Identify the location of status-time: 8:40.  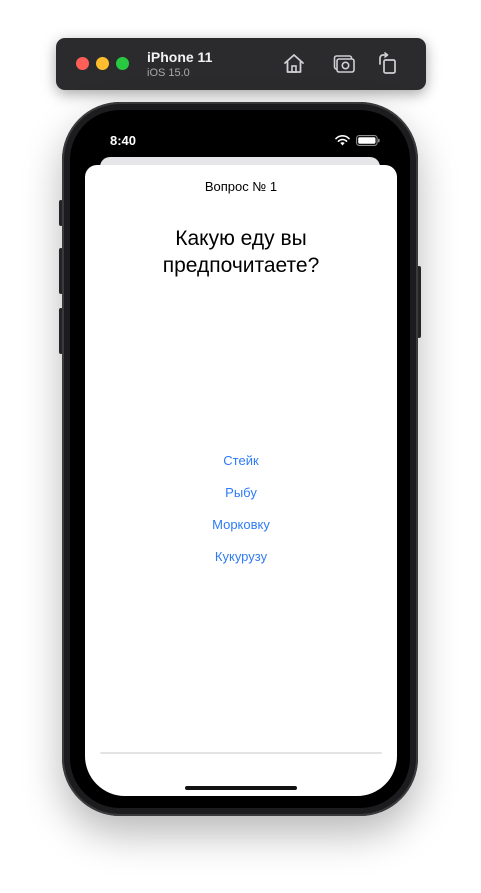
(123, 140).